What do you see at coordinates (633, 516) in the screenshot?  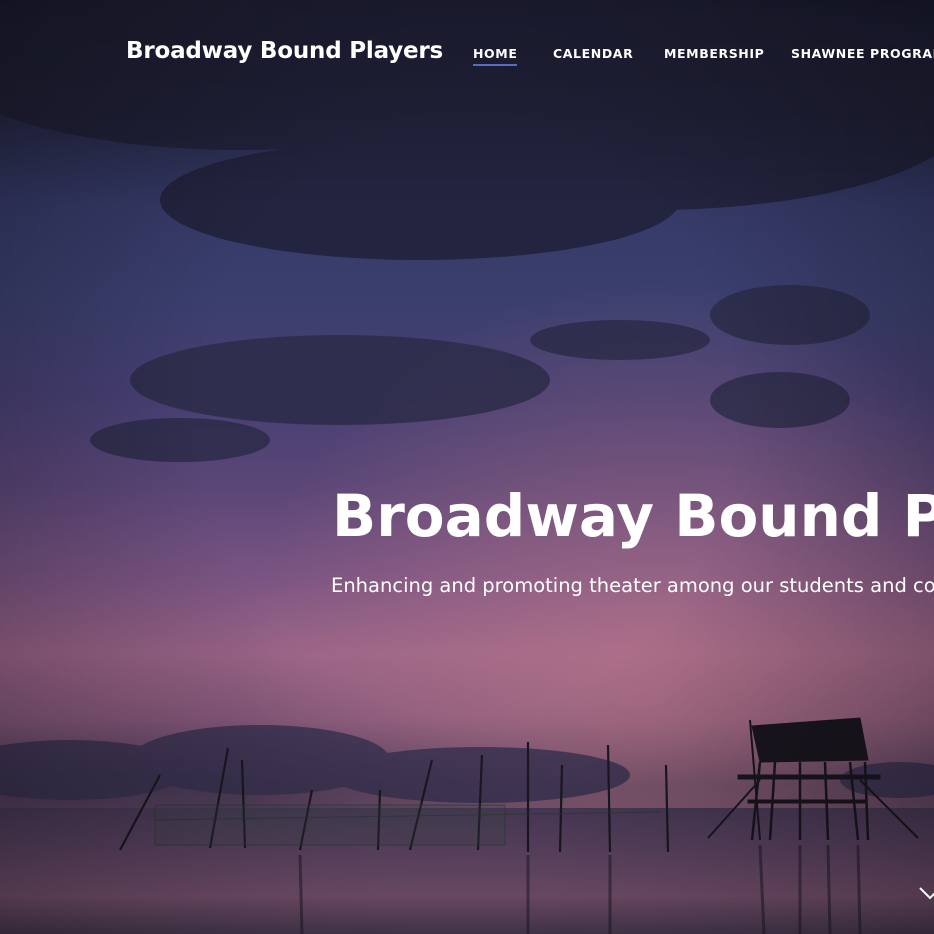 I see `hero-title: Broadway Bound Players` at bounding box center [633, 516].